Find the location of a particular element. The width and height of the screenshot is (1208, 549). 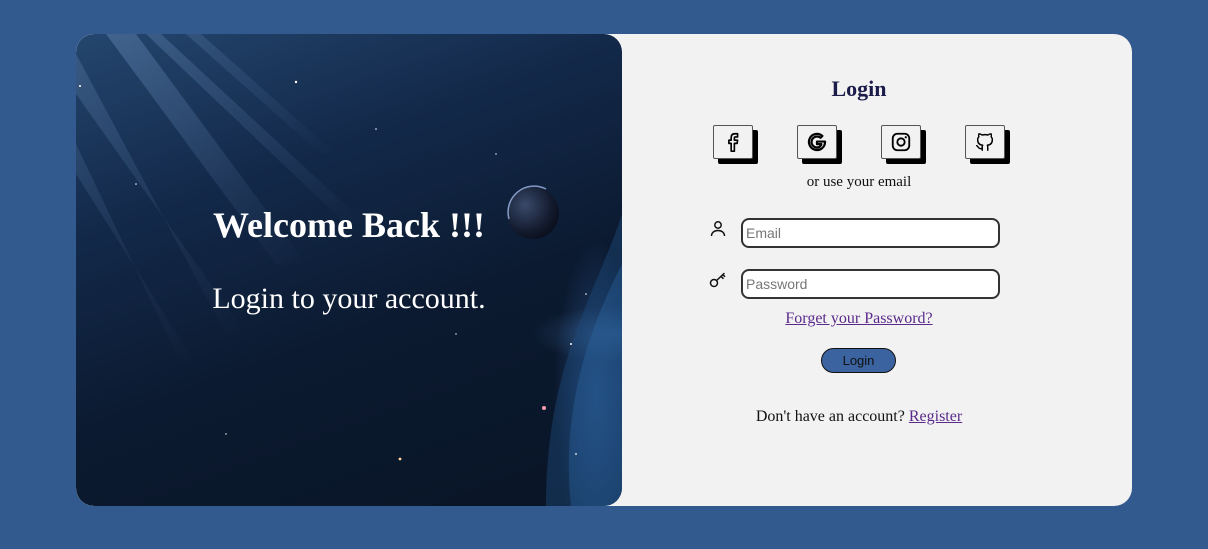

facebook-icon is located at coordinates (733, 142).